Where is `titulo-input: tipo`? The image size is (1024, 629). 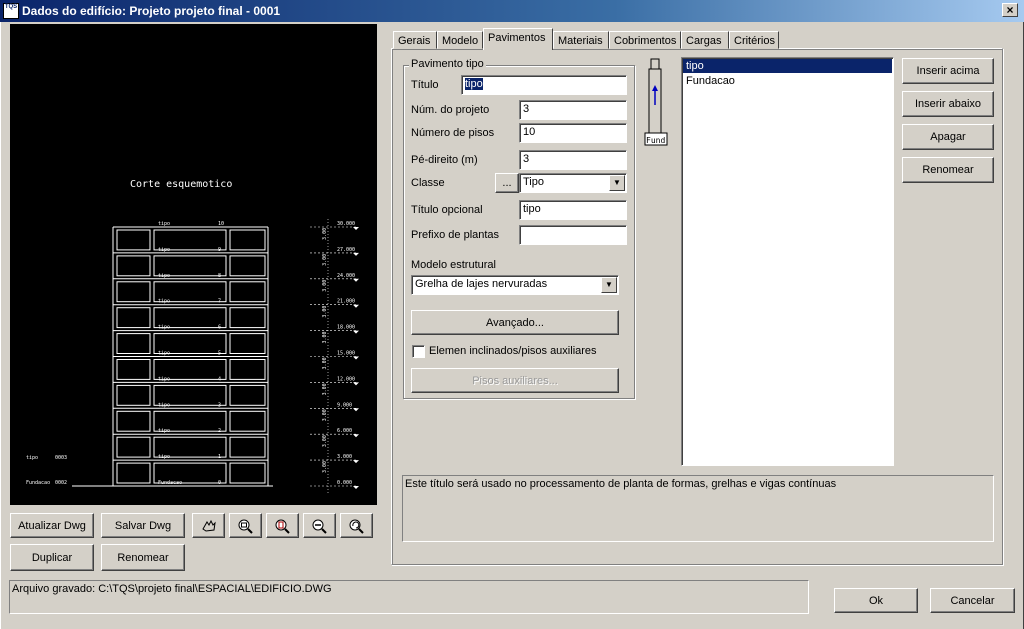
titulo-input: tipo is located at coordinates (544, 85).